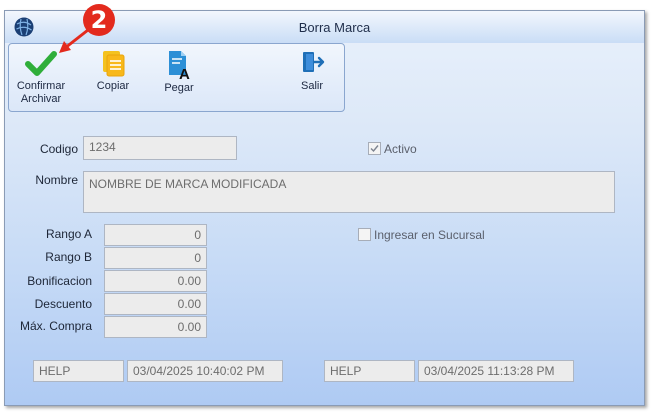 This screenshot has height=412, width=651. What do you see at coordinates (364, 234) in the screenshot?
I see `ingresar-sucursal-checkbox-box` at bounding box center [364, 234].